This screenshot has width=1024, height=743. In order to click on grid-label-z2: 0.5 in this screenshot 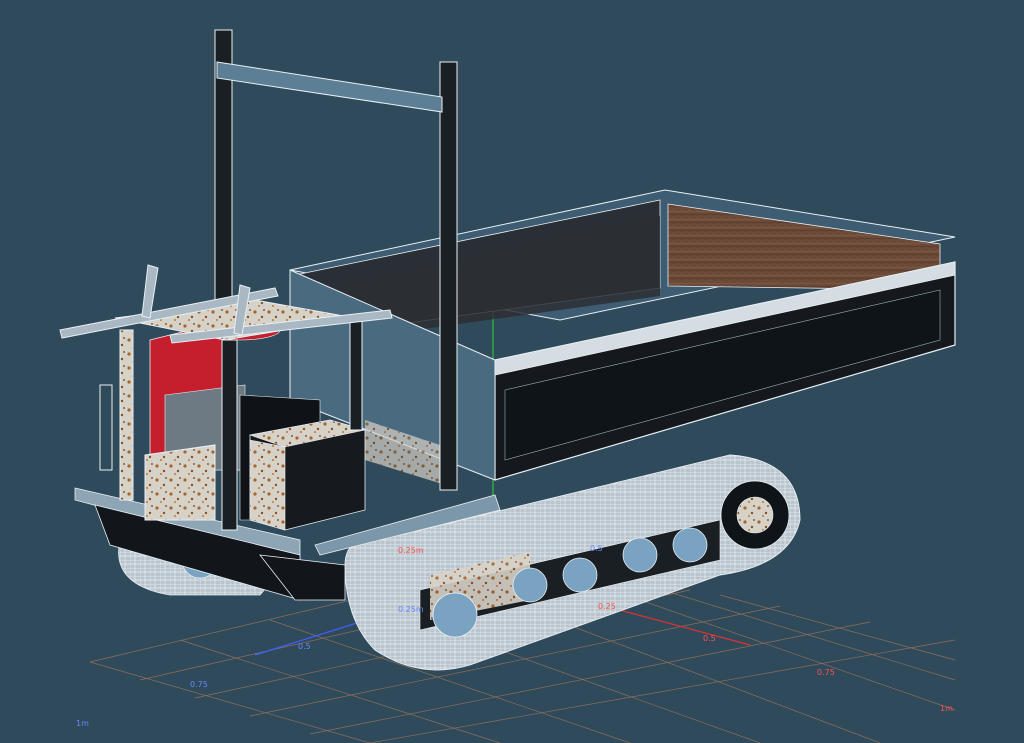, I will do `click(304, 646)`.